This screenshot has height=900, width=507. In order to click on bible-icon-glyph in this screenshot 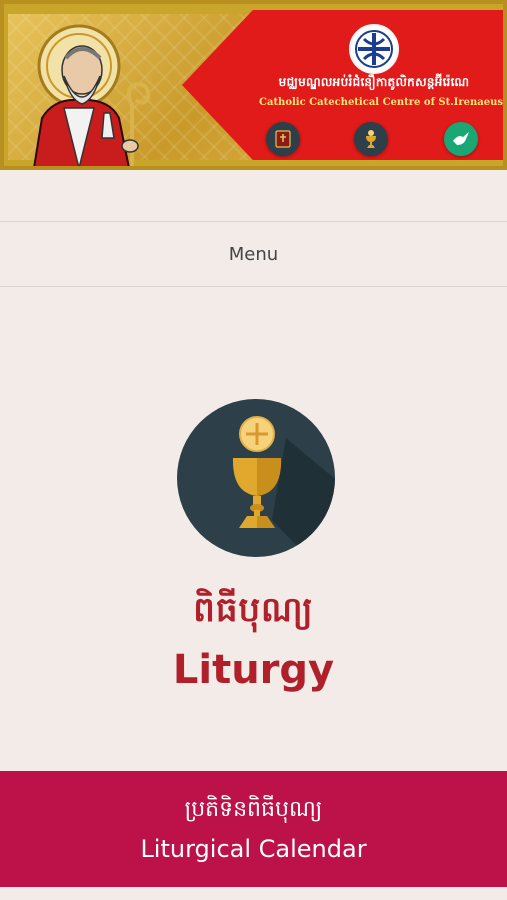, I will do `click(283, 139)`.